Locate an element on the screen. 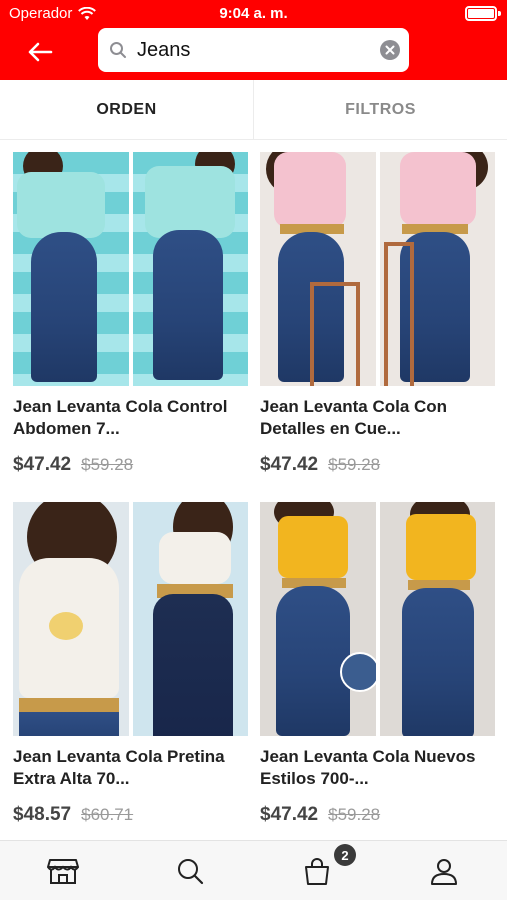  product-price: $48.57 is located at coordinates (42, 814).